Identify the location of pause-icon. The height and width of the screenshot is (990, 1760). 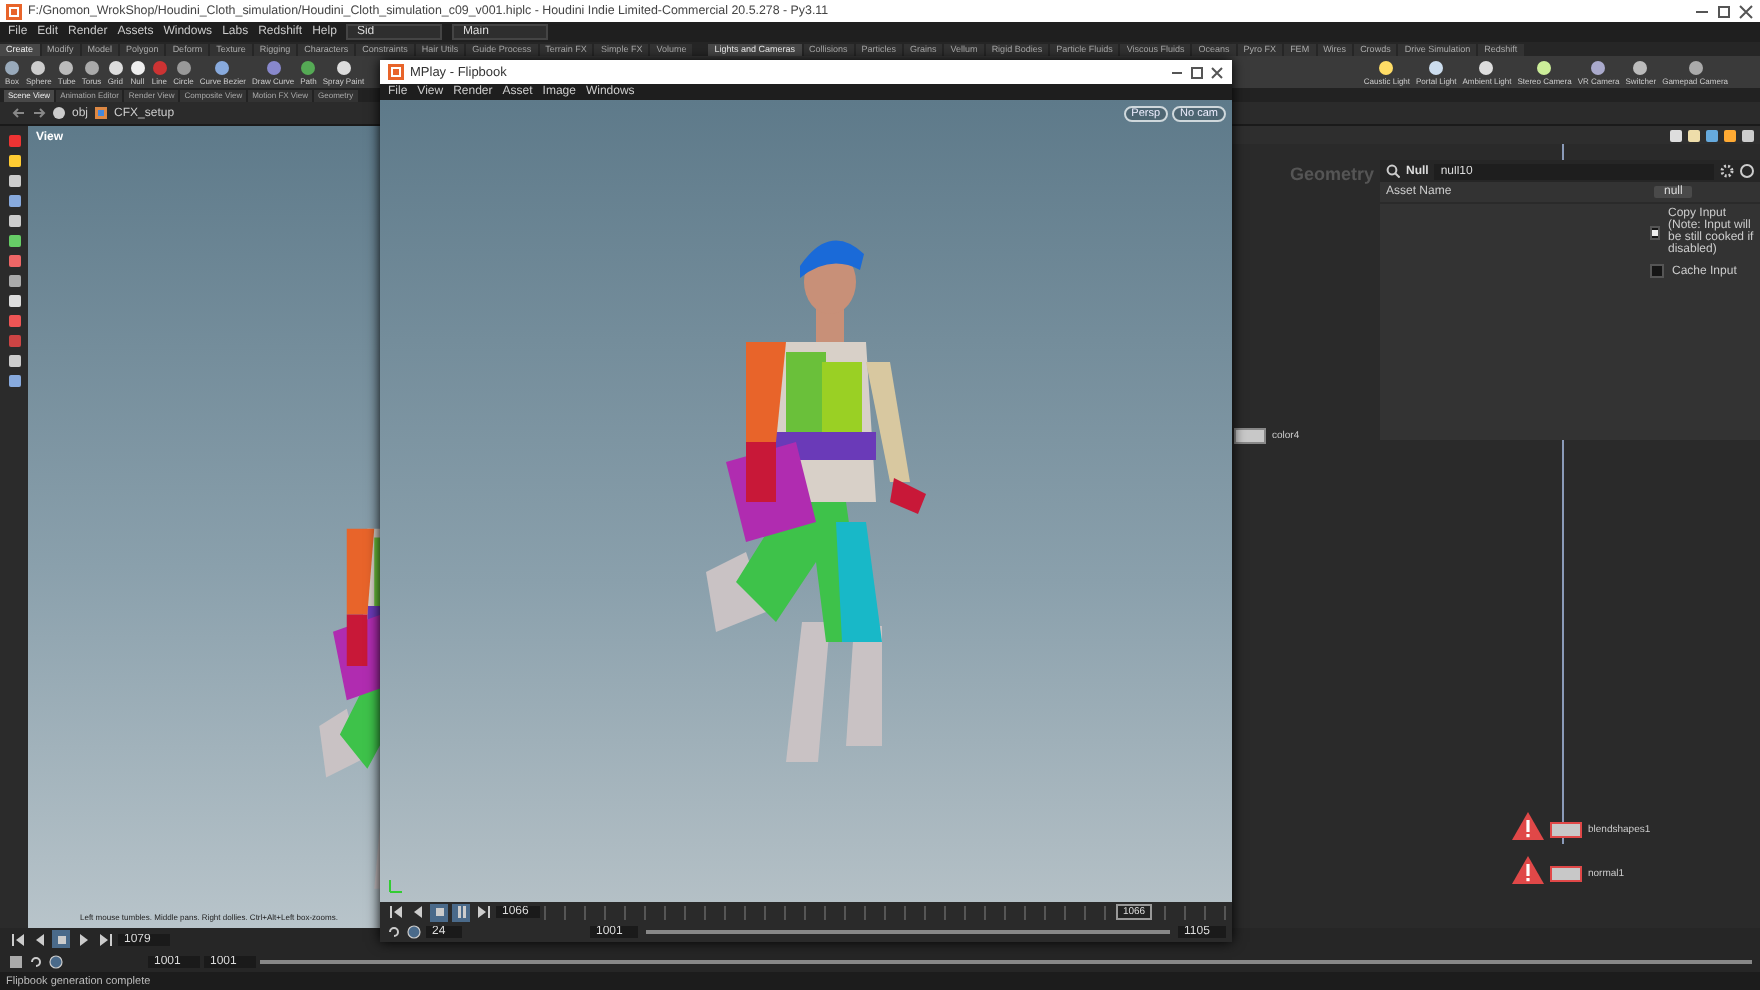
(461, 912).